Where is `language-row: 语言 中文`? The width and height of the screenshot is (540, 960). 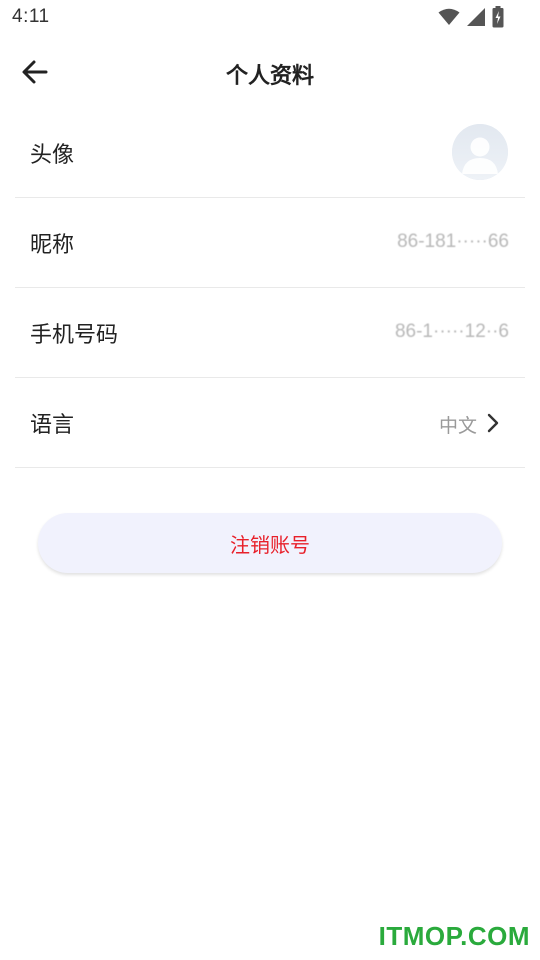 language-row: 语言 中文 is located at coordinates (270, 423).